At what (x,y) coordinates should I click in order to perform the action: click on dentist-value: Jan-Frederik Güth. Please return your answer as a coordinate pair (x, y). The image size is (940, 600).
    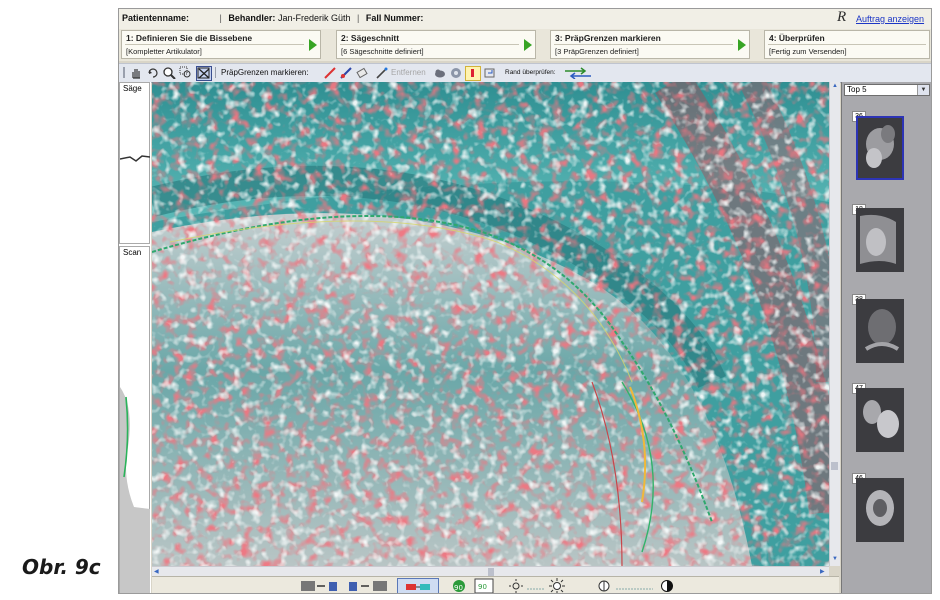
    Looking at the image, I should click on (314, 18).